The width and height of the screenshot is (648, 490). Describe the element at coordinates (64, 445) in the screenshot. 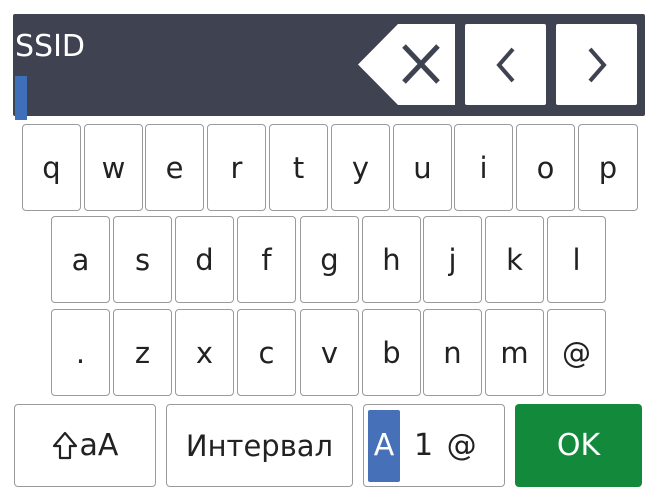

I see `shift-icon` at that location.